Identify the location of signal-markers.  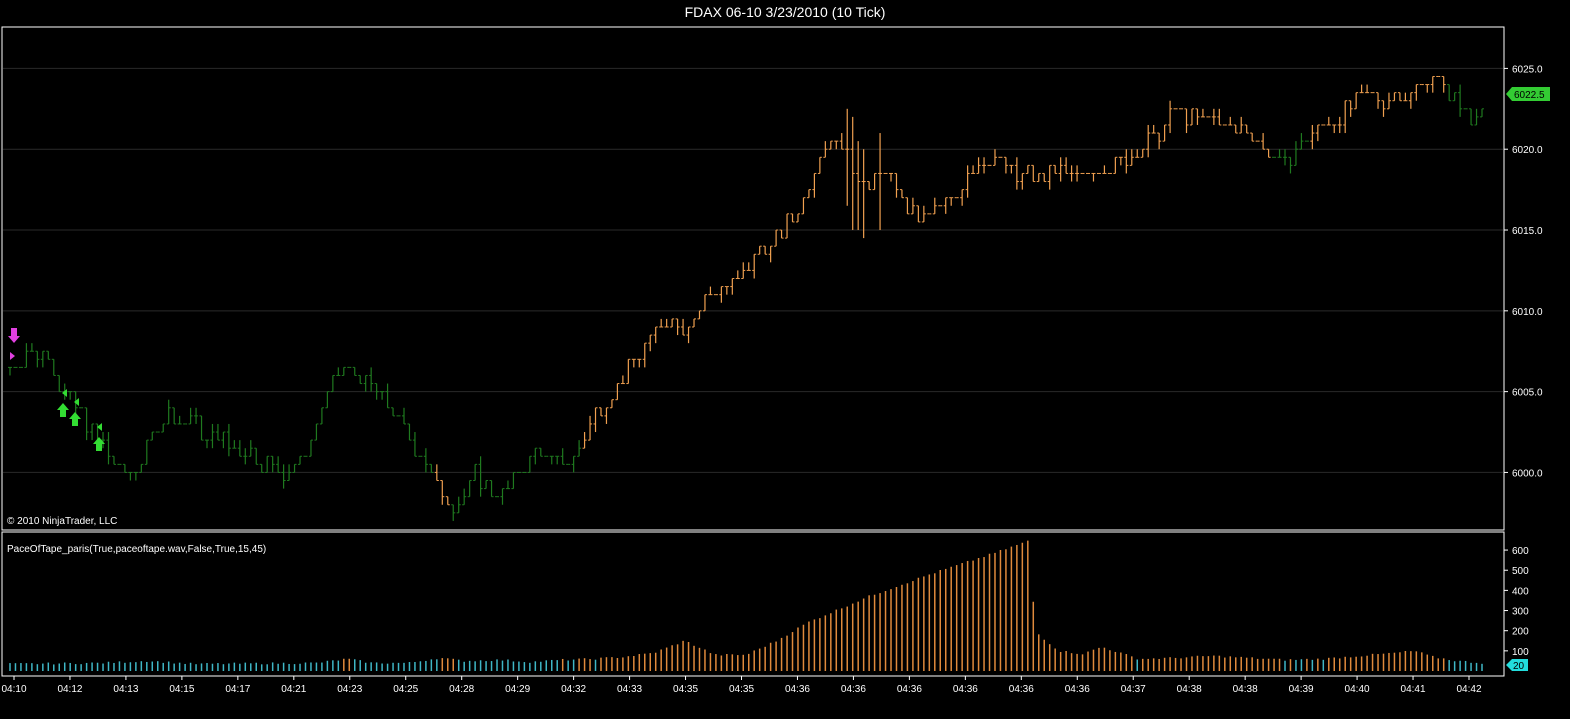
(56, 389).